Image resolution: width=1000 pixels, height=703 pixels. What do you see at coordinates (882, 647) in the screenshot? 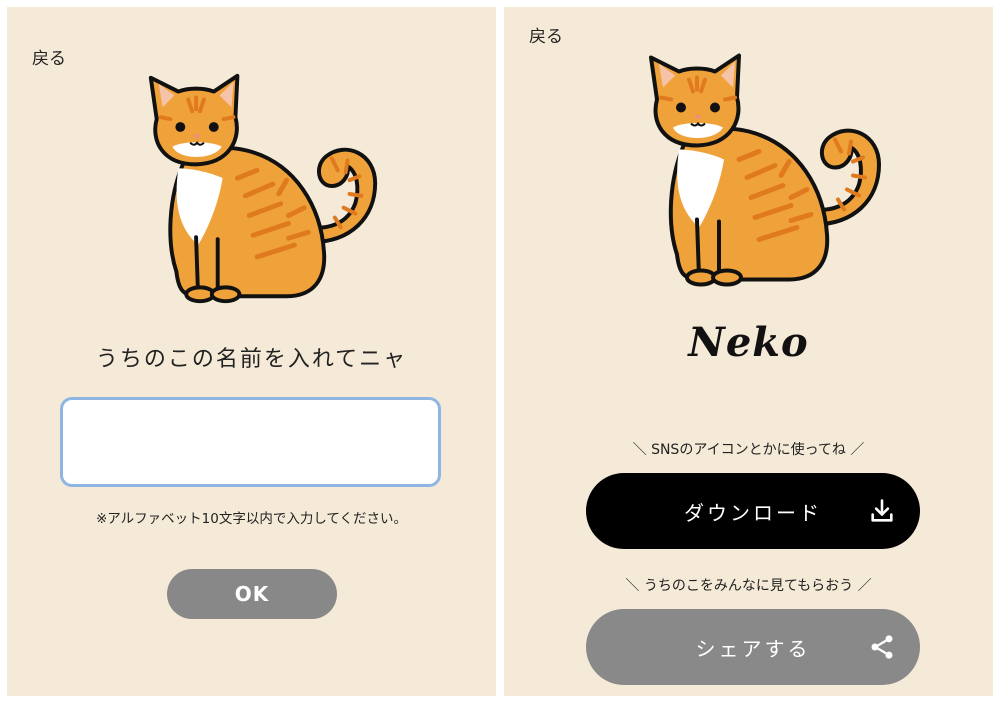
I see `share-icon` at bounding box center [882, 647].